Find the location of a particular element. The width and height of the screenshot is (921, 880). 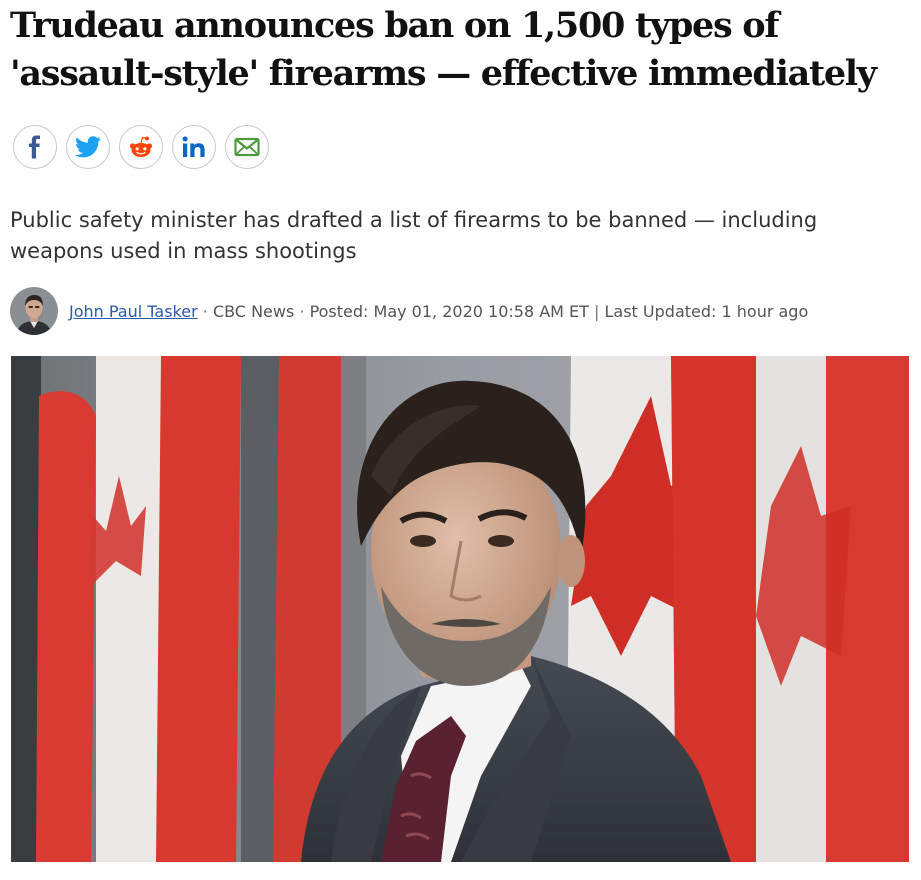

share-twitter-button is located at coordinates (88, 147).